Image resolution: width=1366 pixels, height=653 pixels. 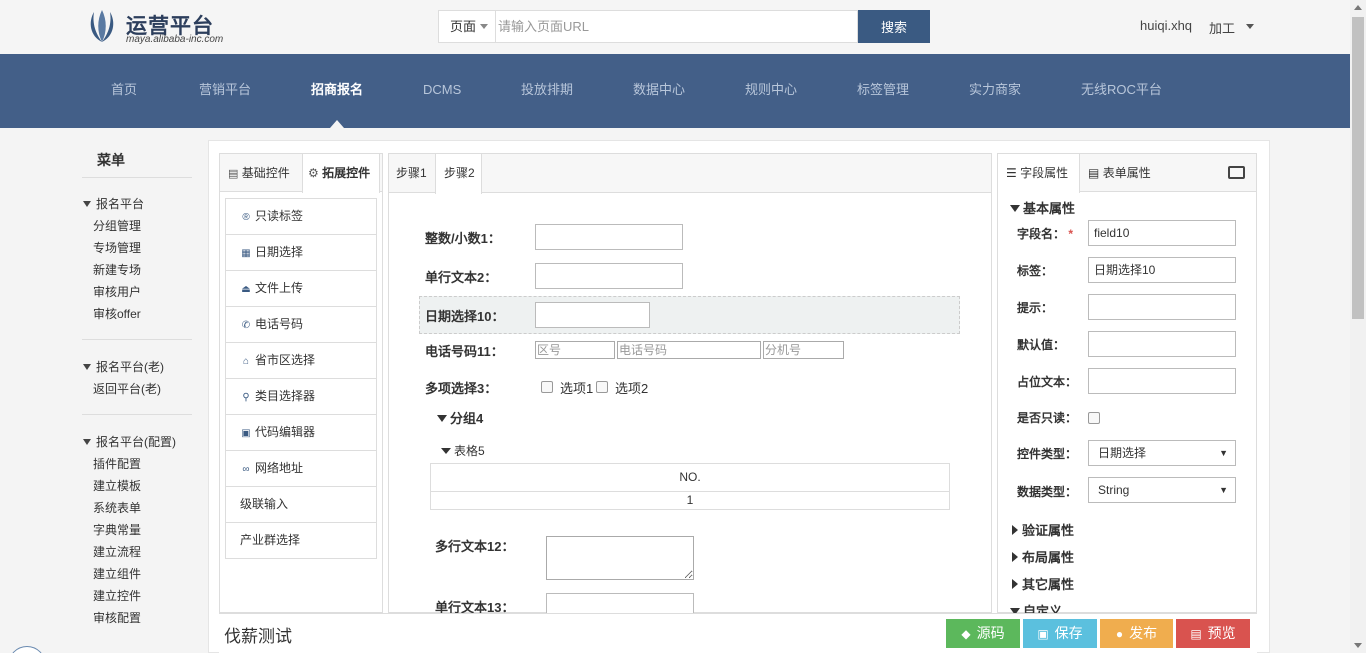 I want to click on help-icon, so click(x=27, y=649).